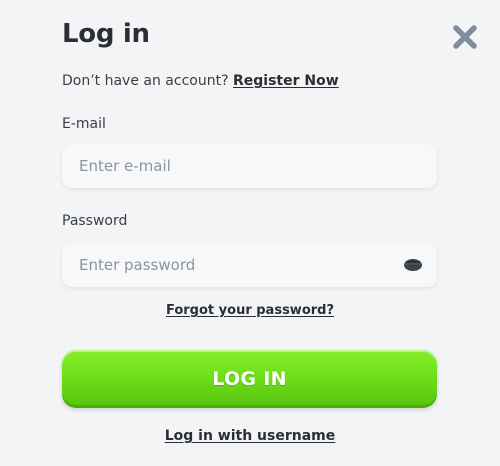 This screenshot has width=500, height=466. I want to click on register-prompt: Don’t have an account? Register Now, so click(200, 81).